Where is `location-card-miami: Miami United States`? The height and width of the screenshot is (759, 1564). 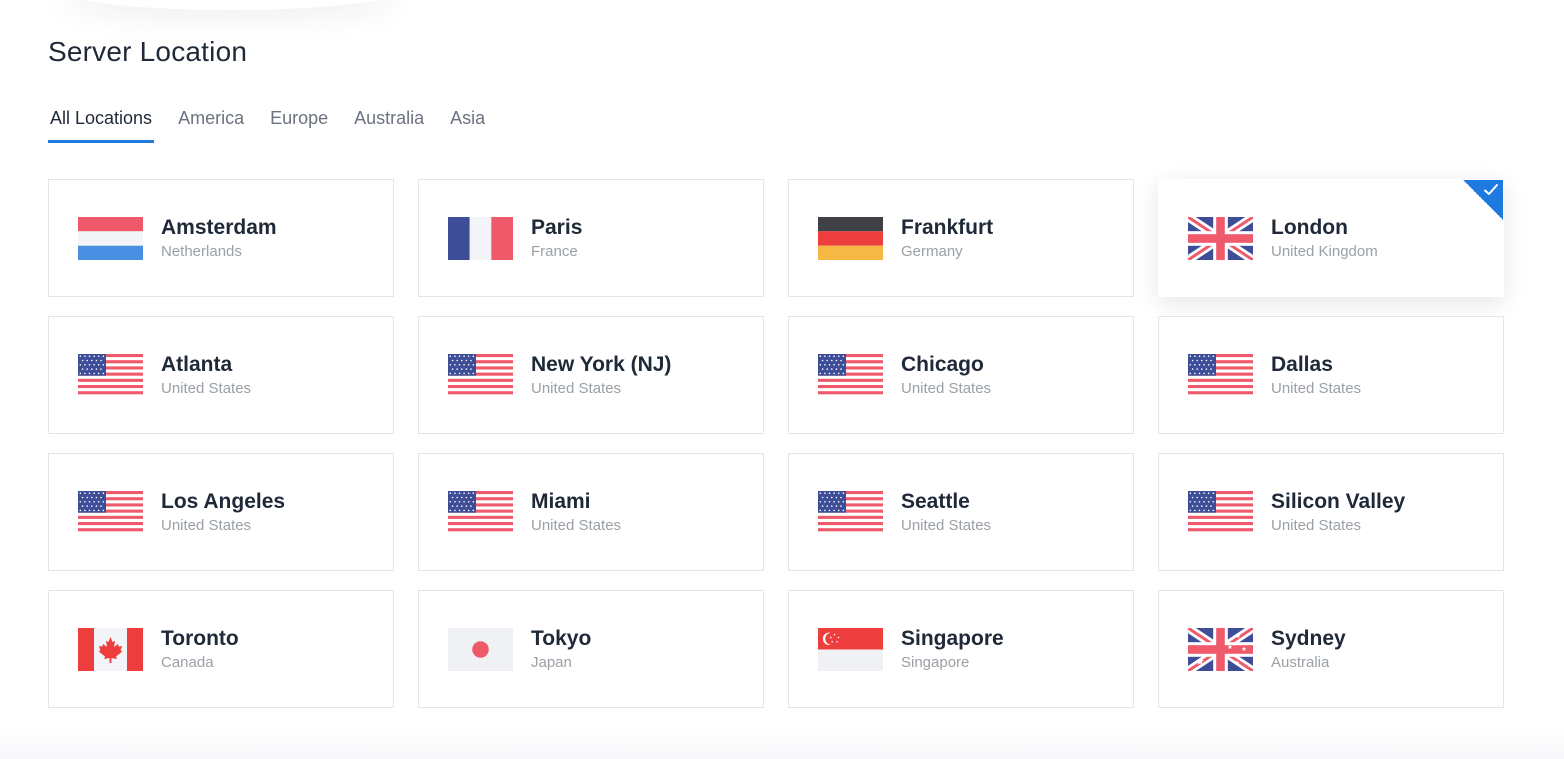 location-card-miami: Miami United States is located at coordinates (591, 512).